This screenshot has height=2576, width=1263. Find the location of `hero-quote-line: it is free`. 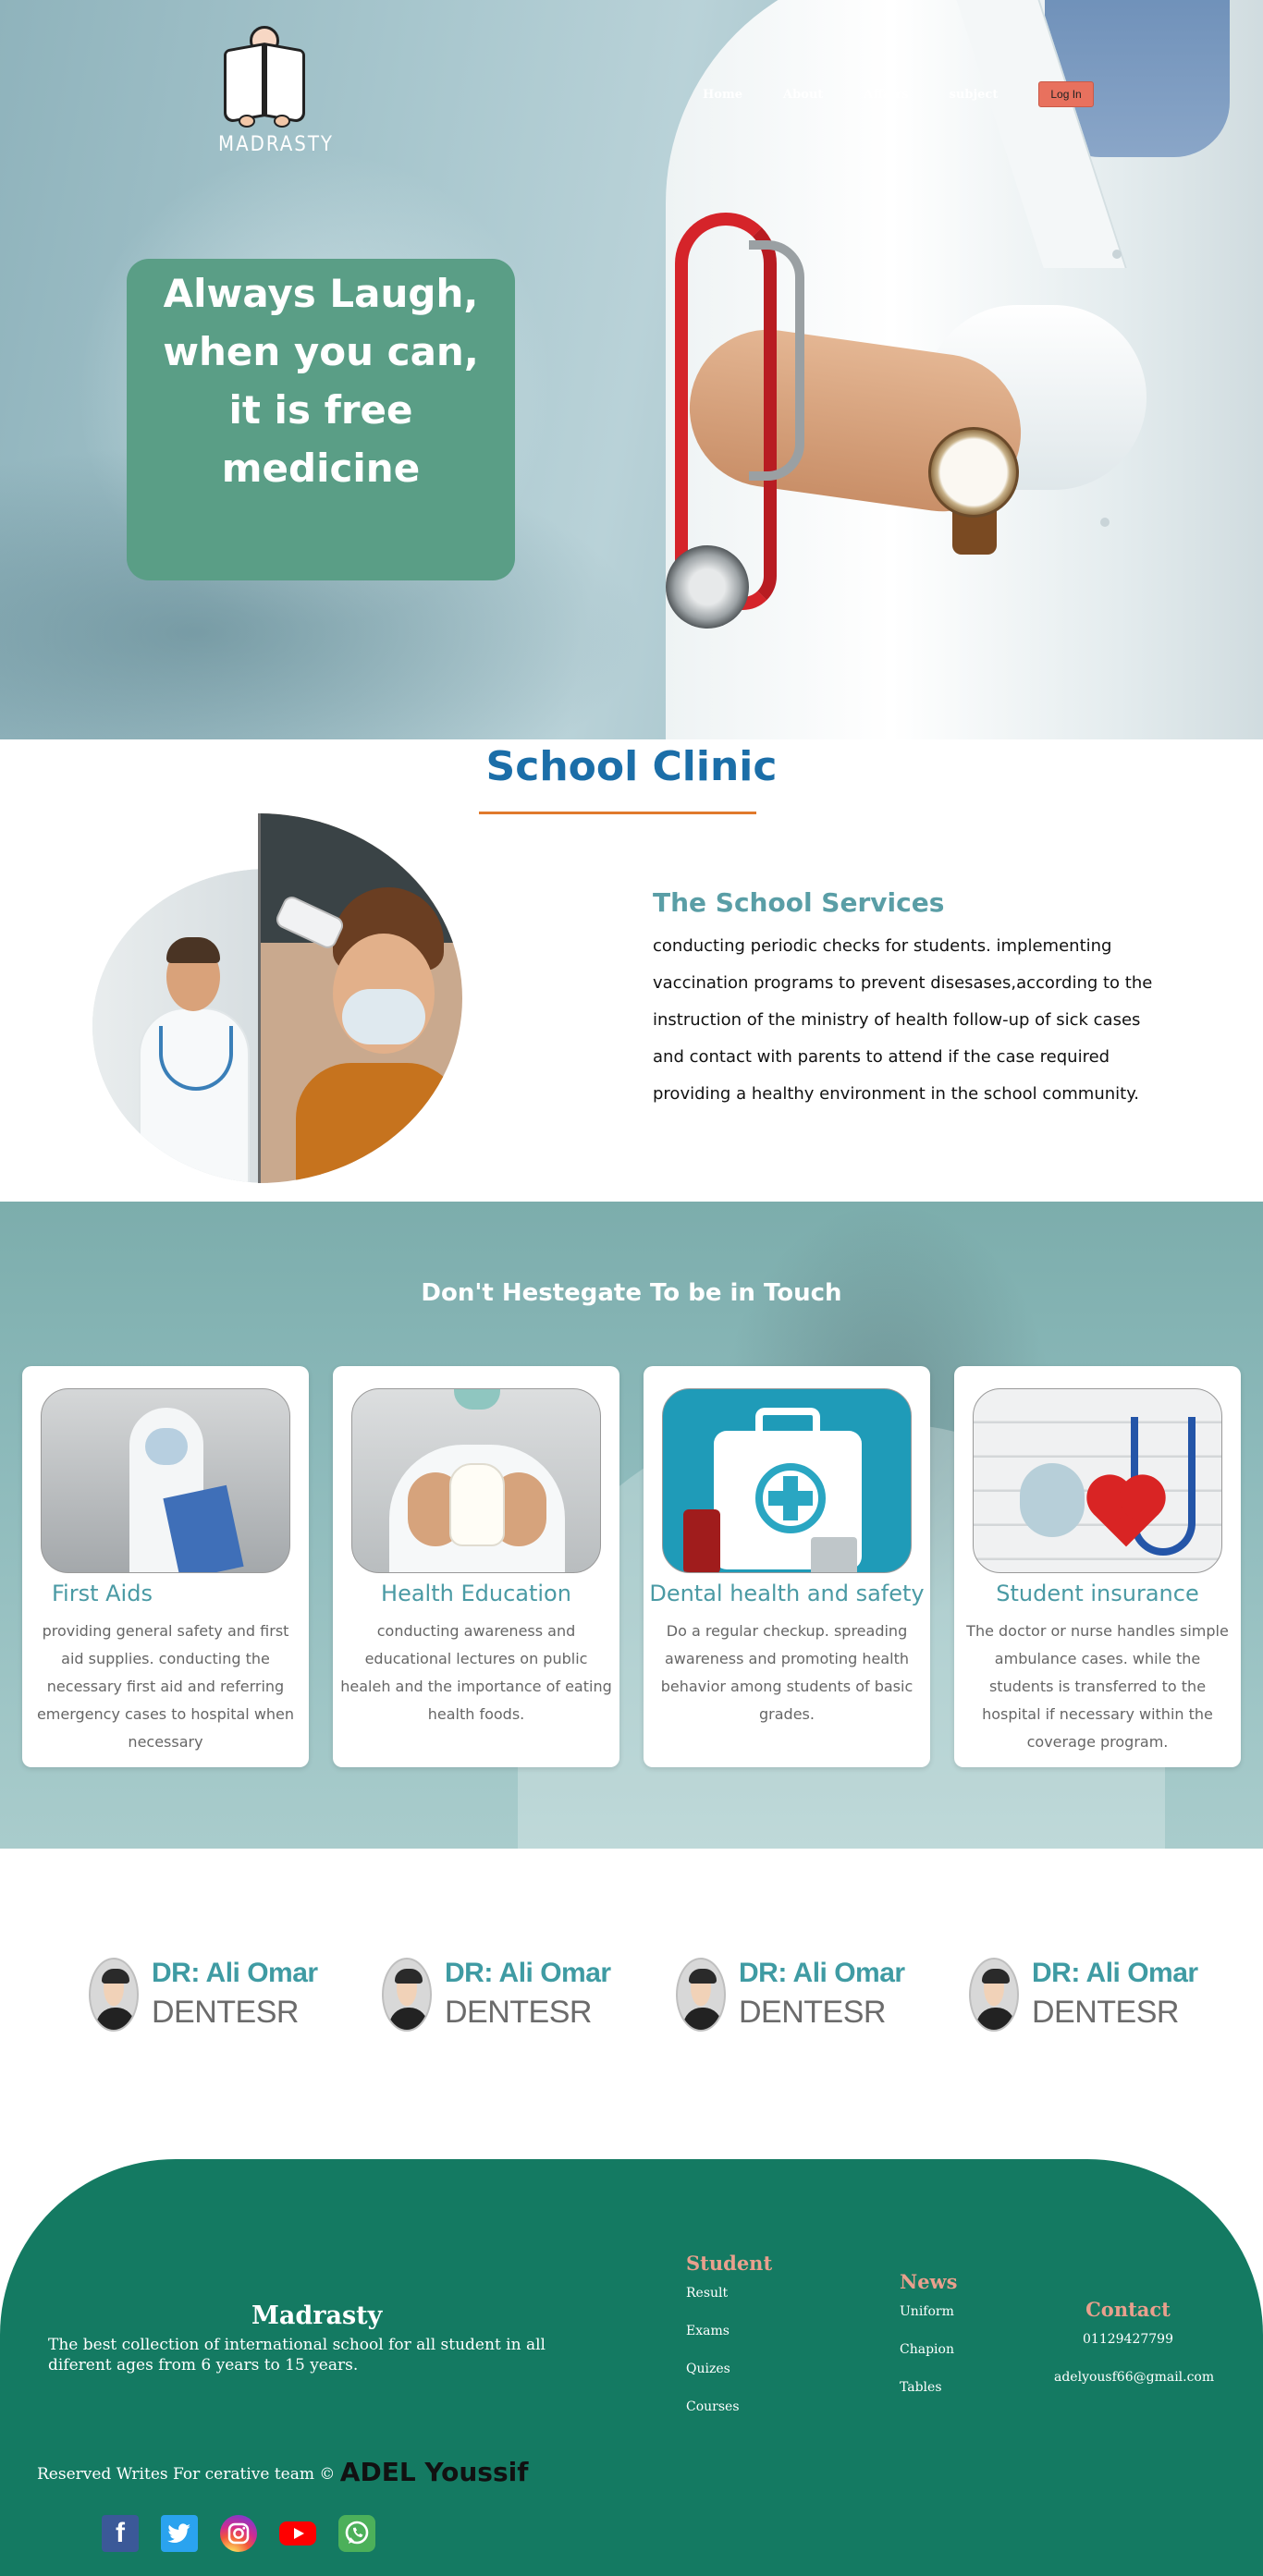

hero-quote-line: it is free is located at coordinates (320, 410).